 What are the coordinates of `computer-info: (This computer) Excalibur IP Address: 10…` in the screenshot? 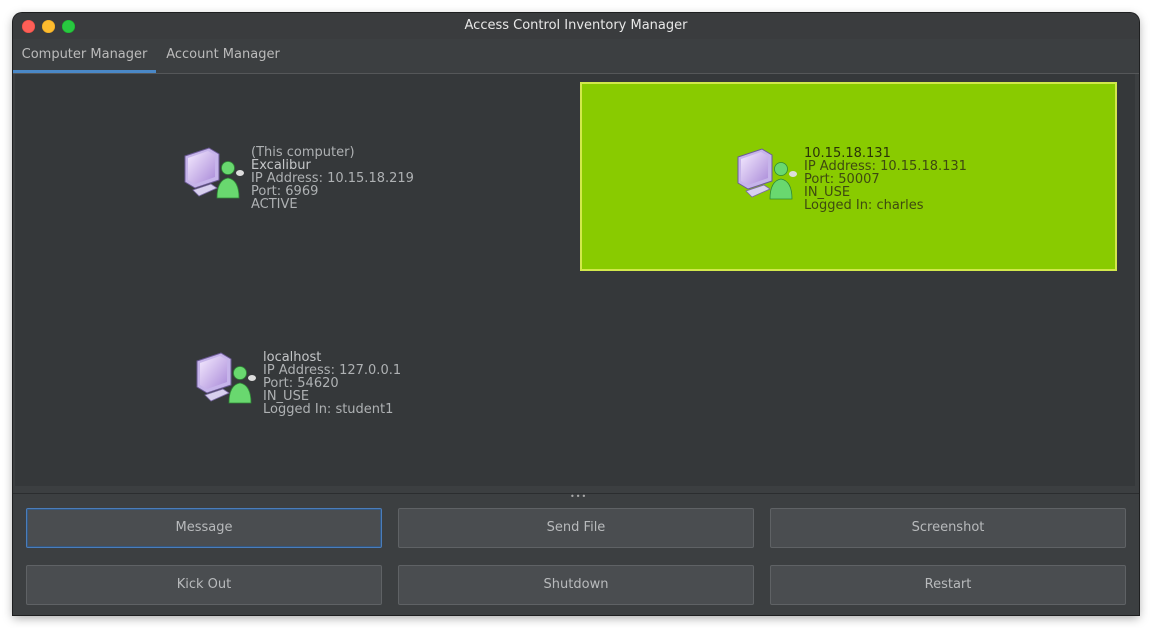 It's located at (332, 178).